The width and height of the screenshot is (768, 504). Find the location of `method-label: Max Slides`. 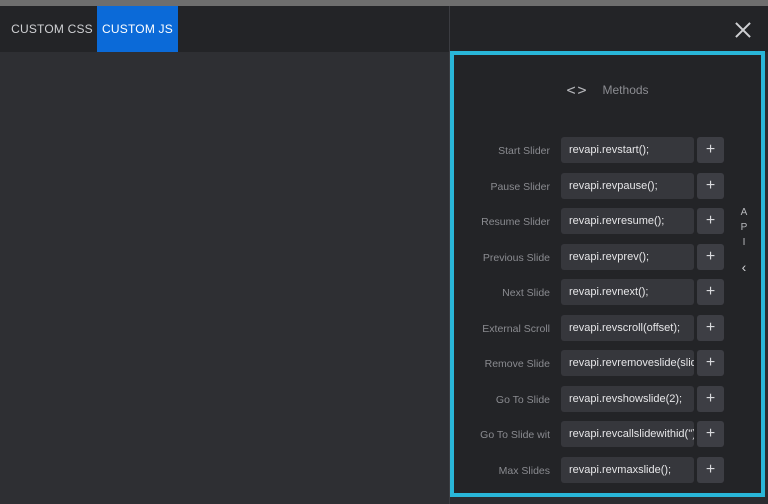

method-label: Max Slides is located at coordinates (524, 471).